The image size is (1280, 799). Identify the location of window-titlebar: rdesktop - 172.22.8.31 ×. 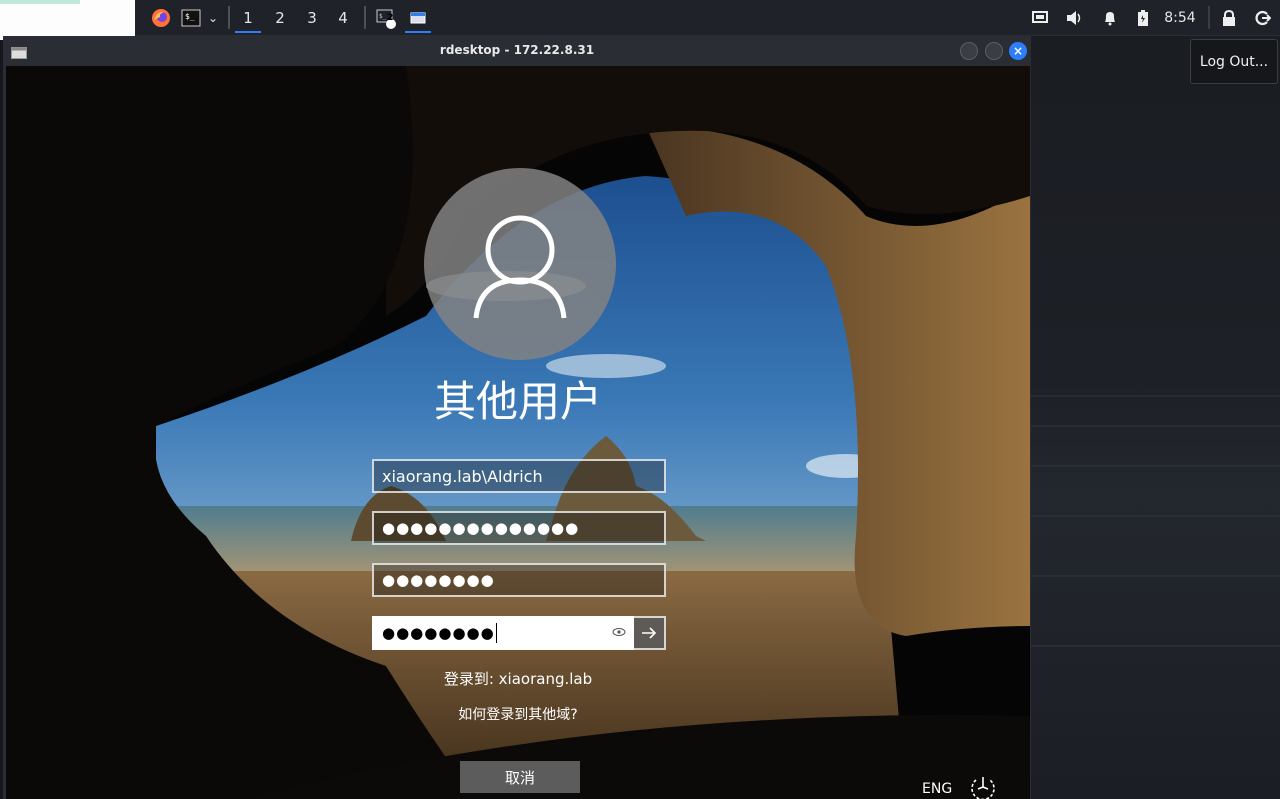
(517, 50).